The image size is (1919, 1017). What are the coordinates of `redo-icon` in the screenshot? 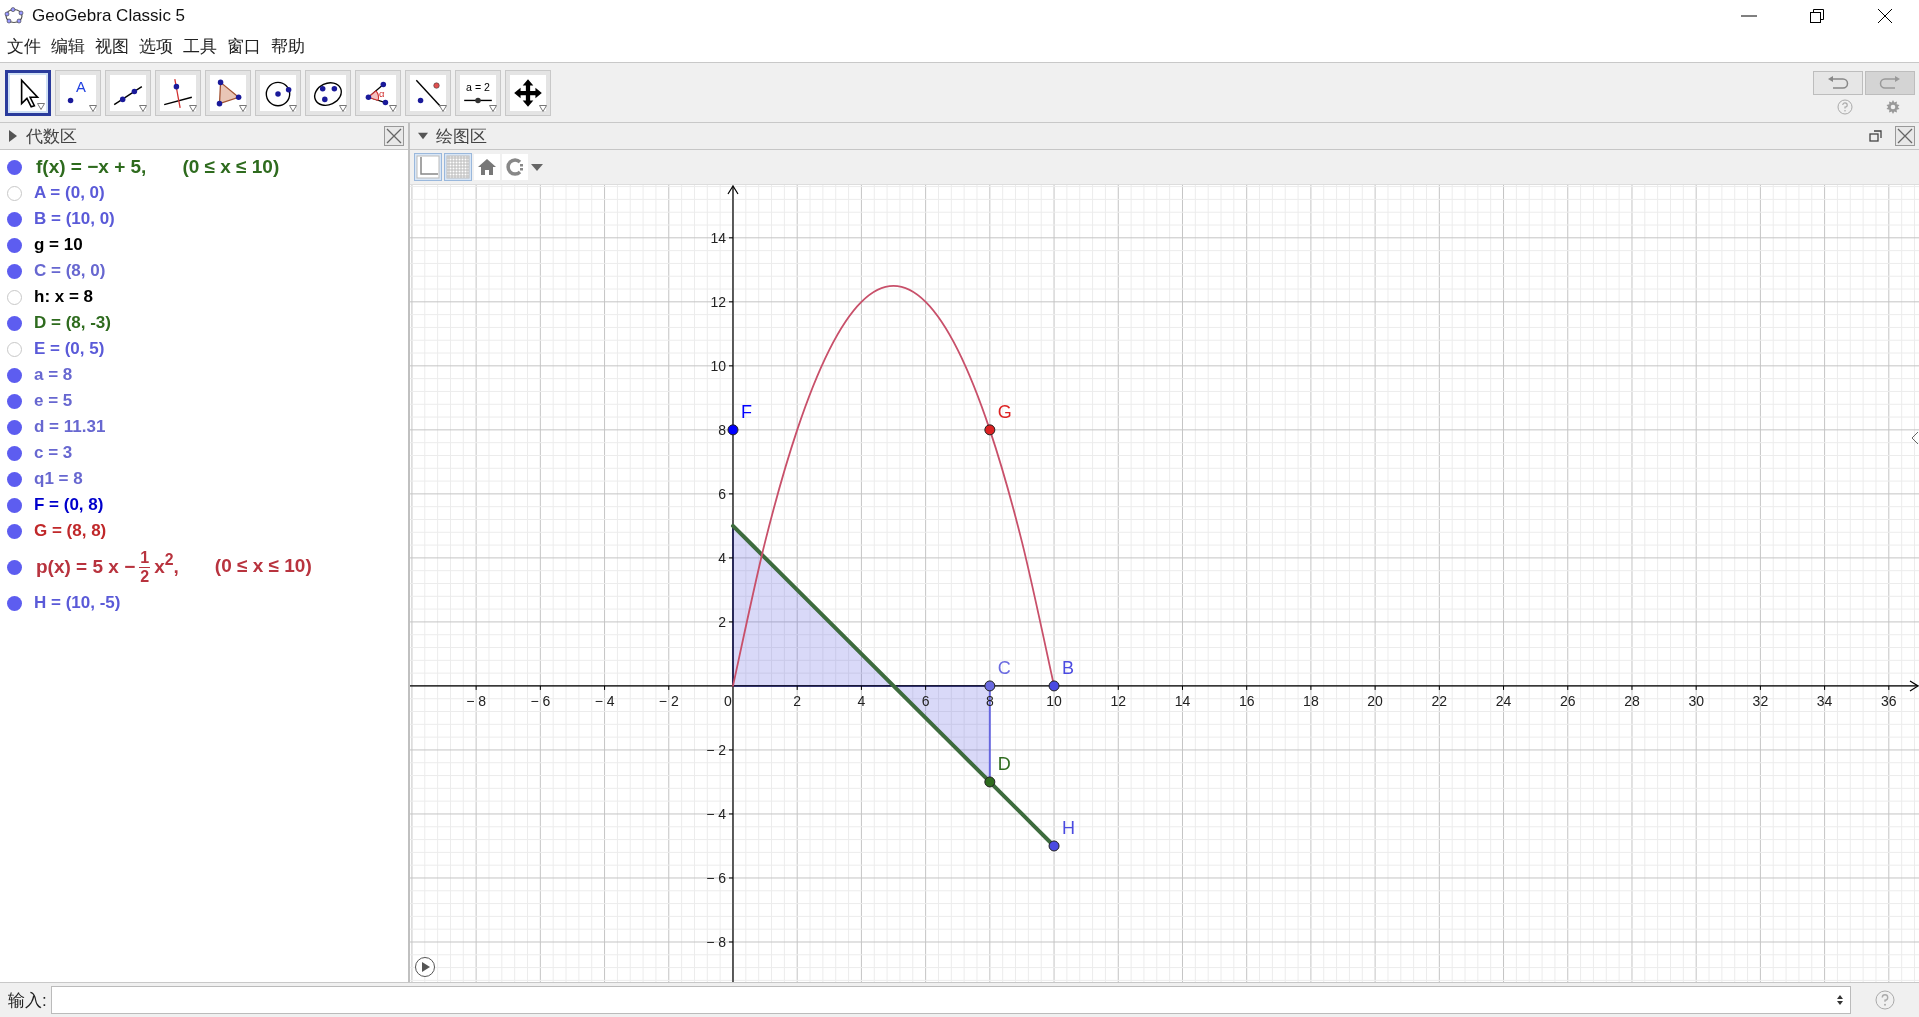 It's located at (1890, 82).